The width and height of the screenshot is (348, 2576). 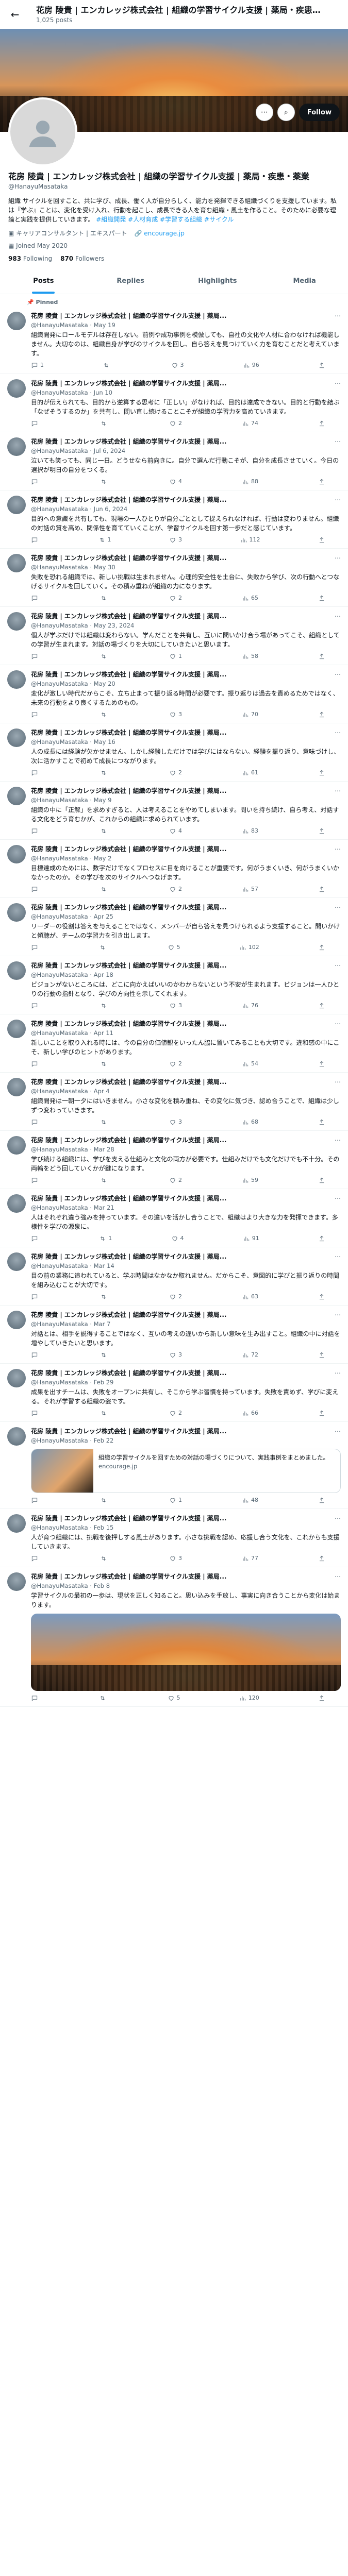 I want to click on views-button: 83, so click(x=250, y=831).